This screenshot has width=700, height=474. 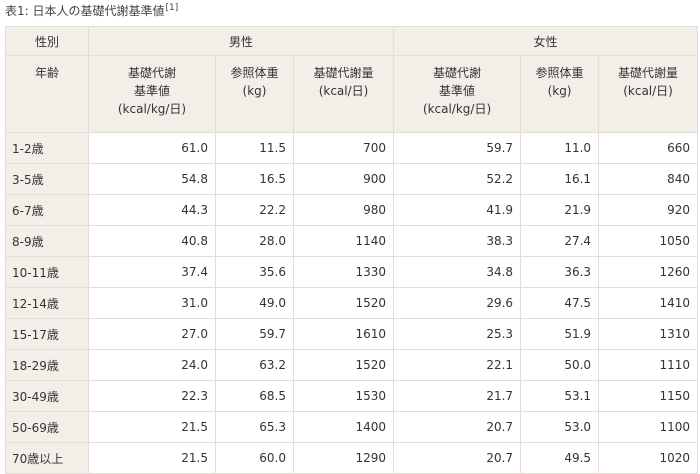 What do you see at coordinates (546, 41) in the screenshot?
I see `header-group-female: 女性` at bounding box center [546, 41].